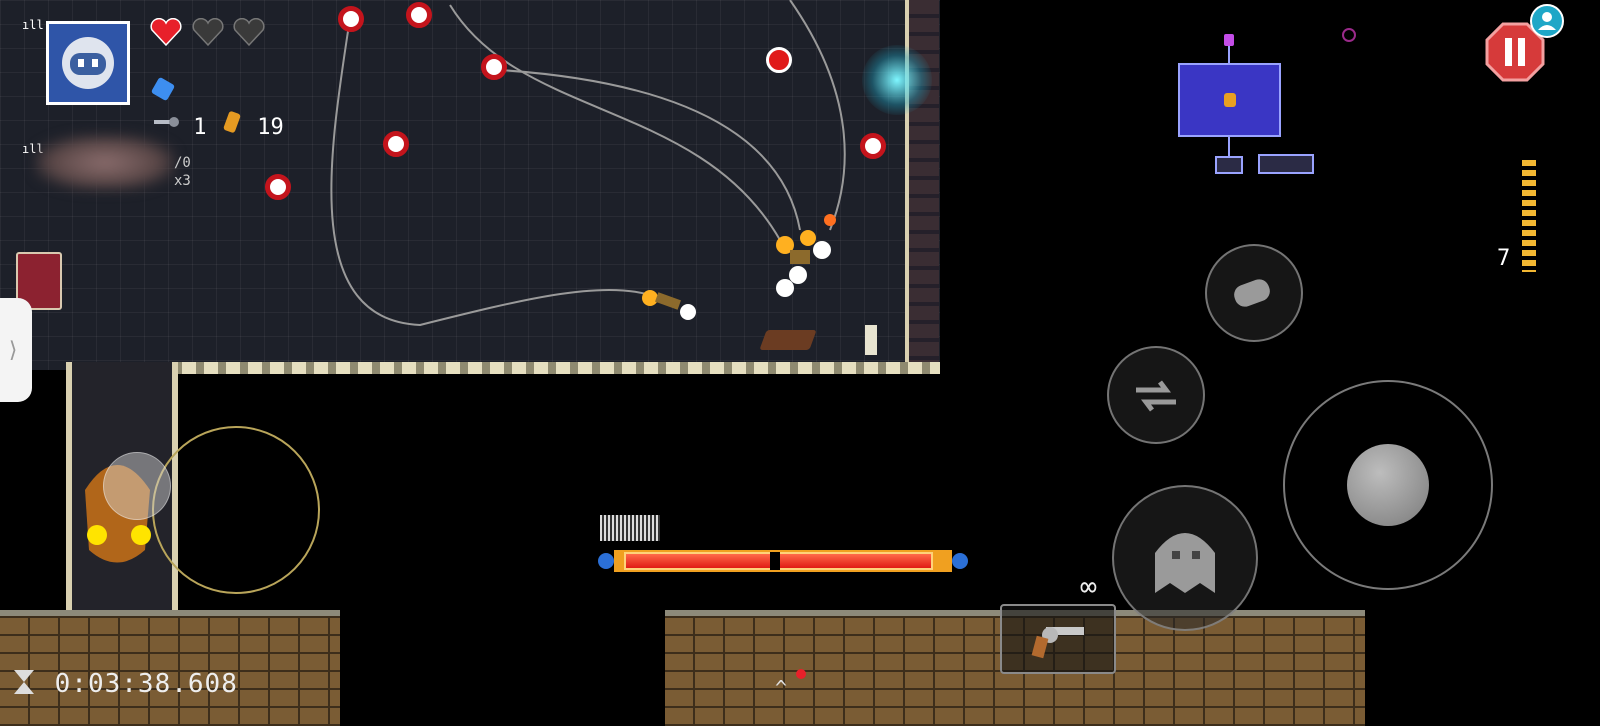 The width and height of the screenshot is (1600, 726). I want to click on candle, so click(871, 340).